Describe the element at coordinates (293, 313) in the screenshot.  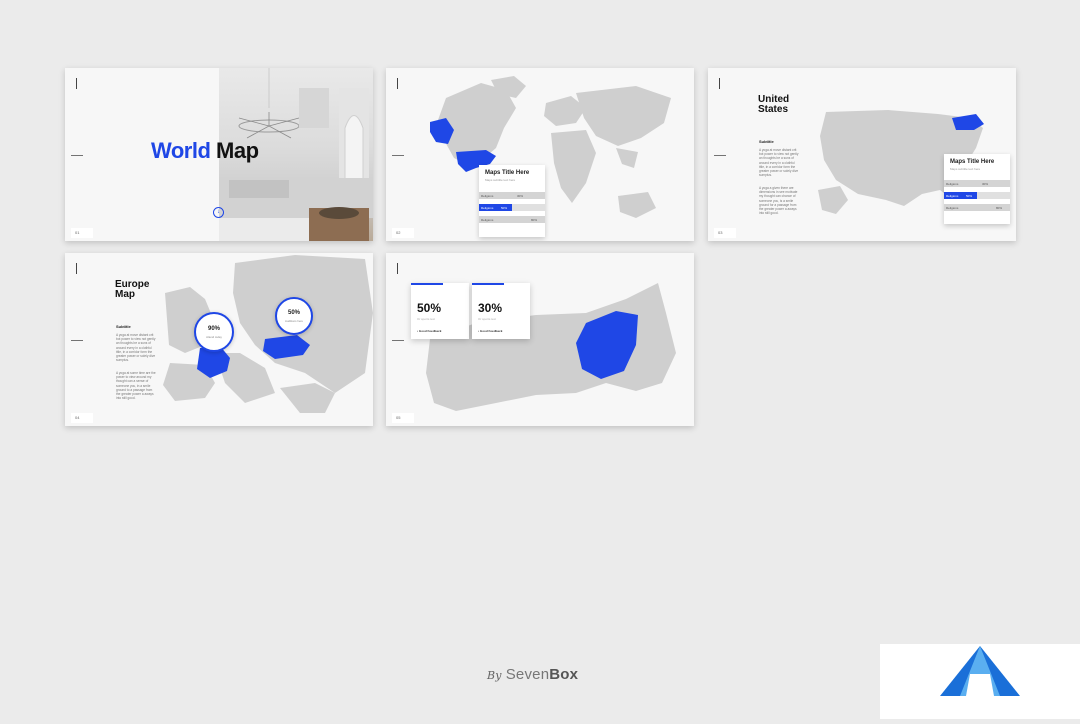
I see `ring-value: 50%` at that location.